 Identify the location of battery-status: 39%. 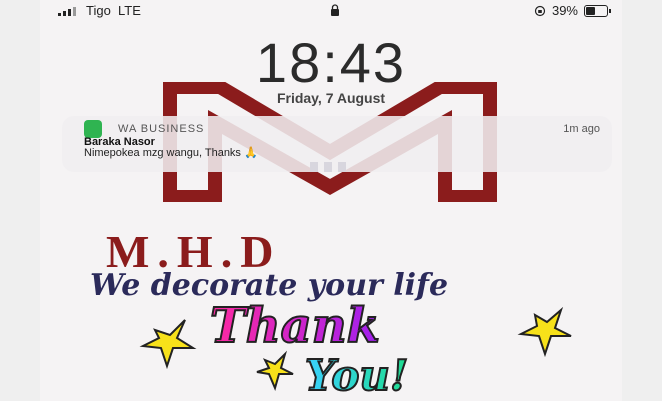
(572, 10).